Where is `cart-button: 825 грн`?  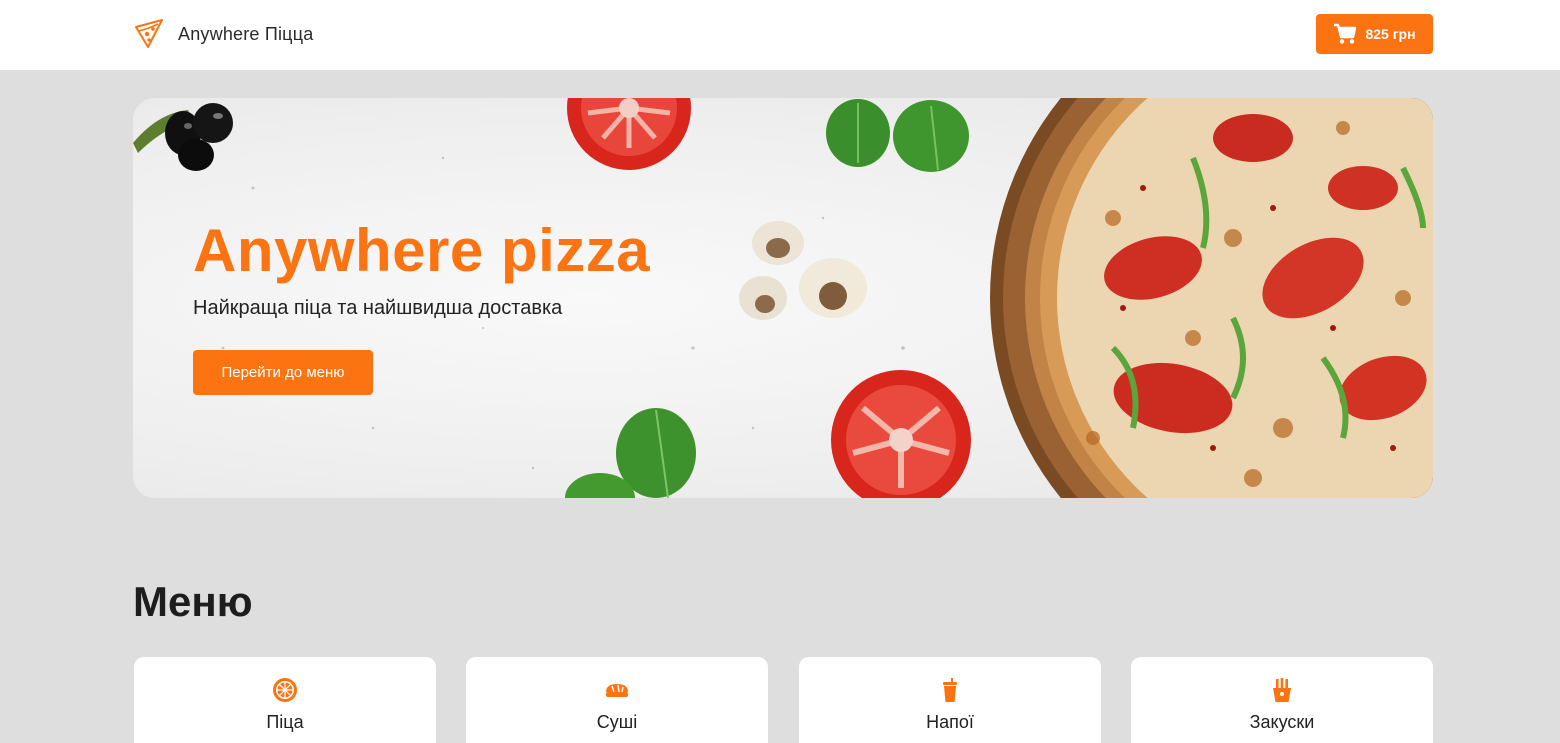 cart-button: 825 грн is located at coordinates (1374, 34).